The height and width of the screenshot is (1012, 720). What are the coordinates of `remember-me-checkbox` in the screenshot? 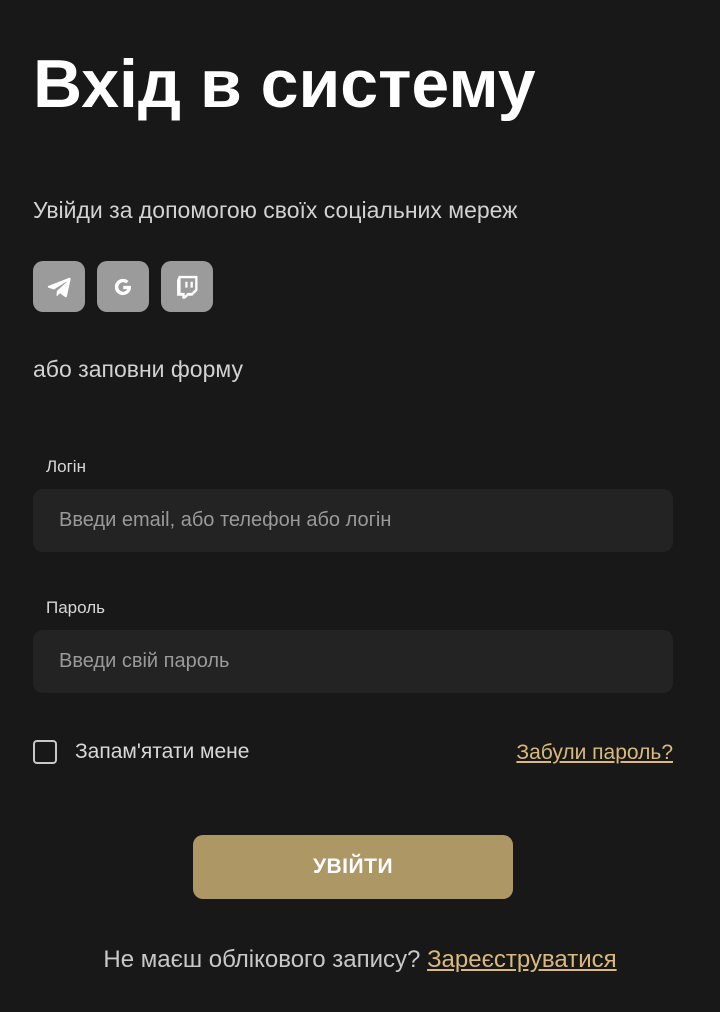 It's located at (45, 752).